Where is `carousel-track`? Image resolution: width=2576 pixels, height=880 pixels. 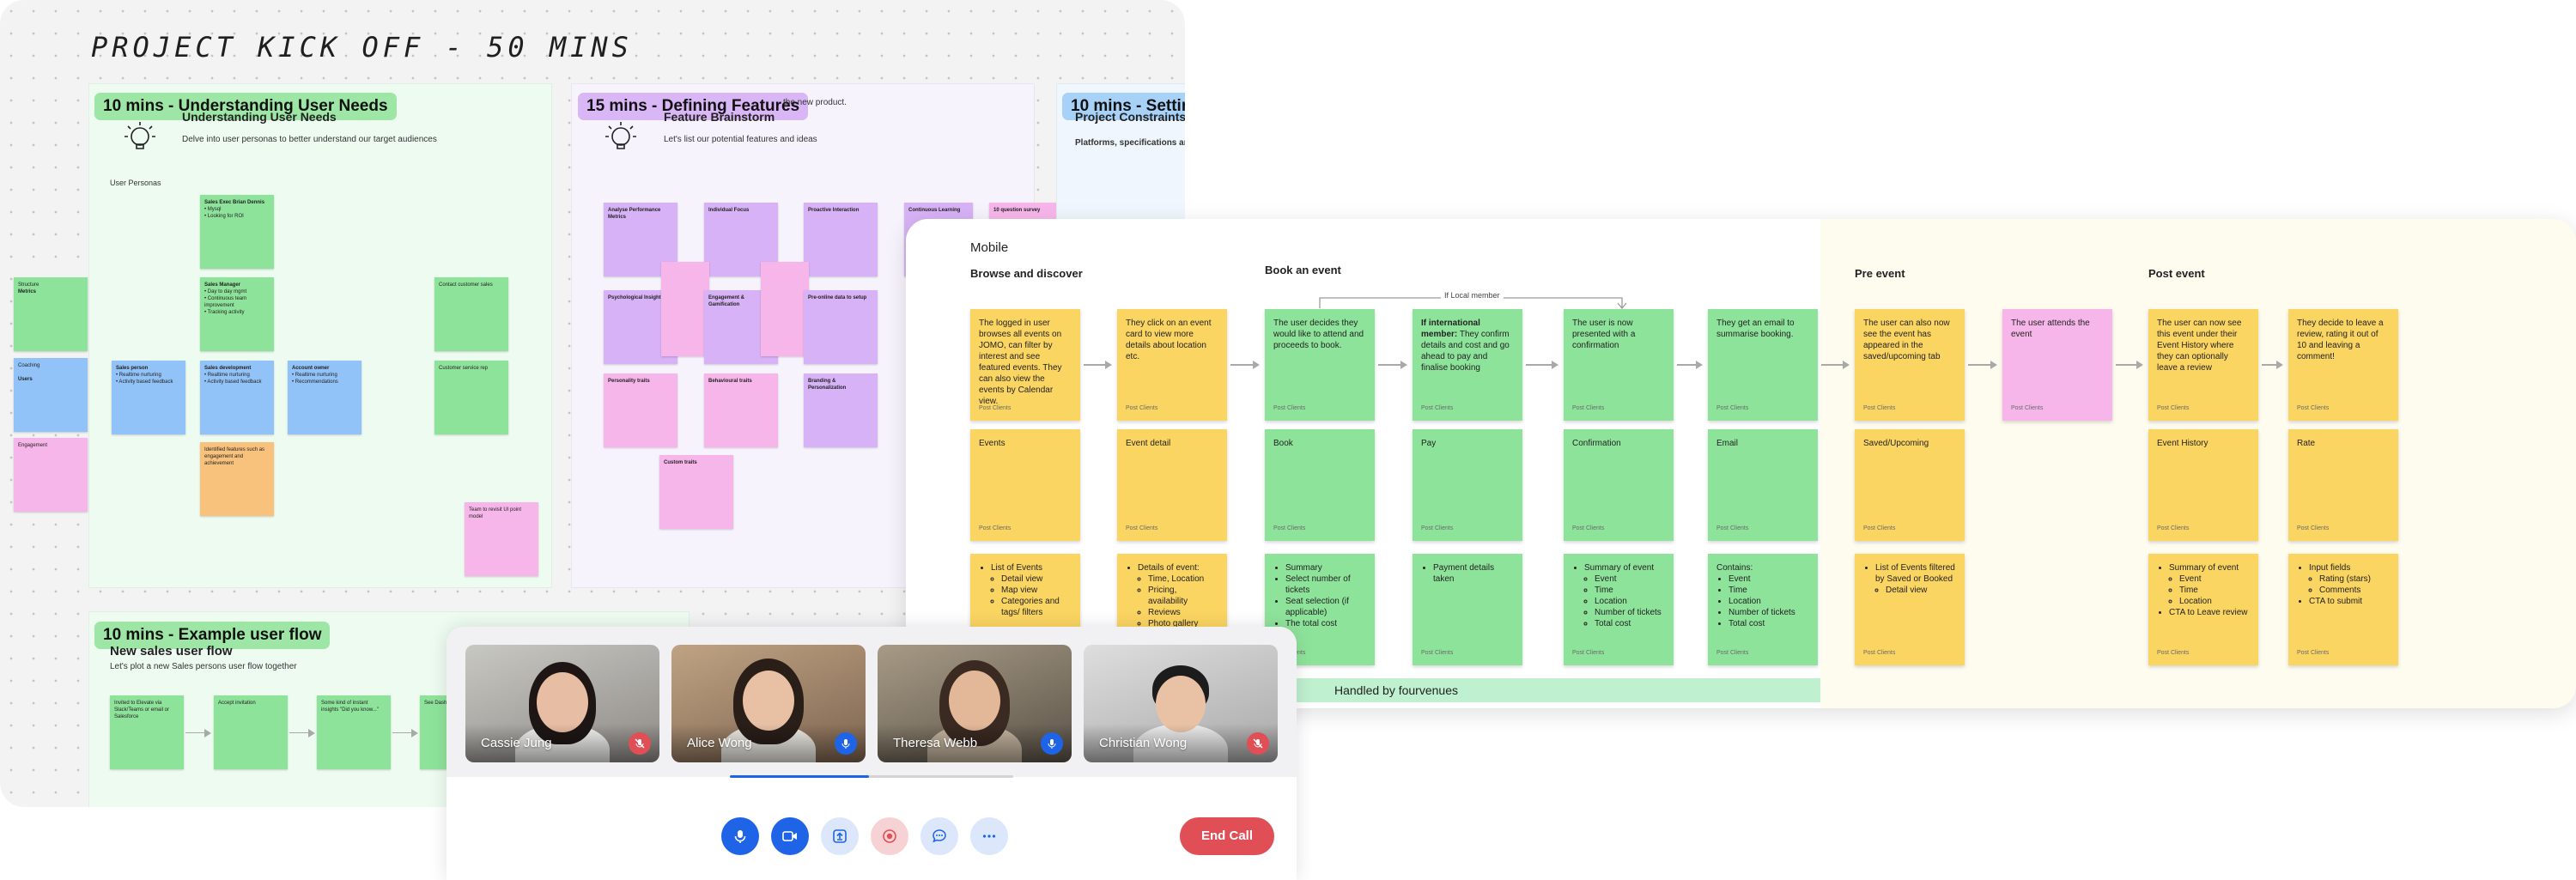
carousel-track is located at coordinates (872, 776).